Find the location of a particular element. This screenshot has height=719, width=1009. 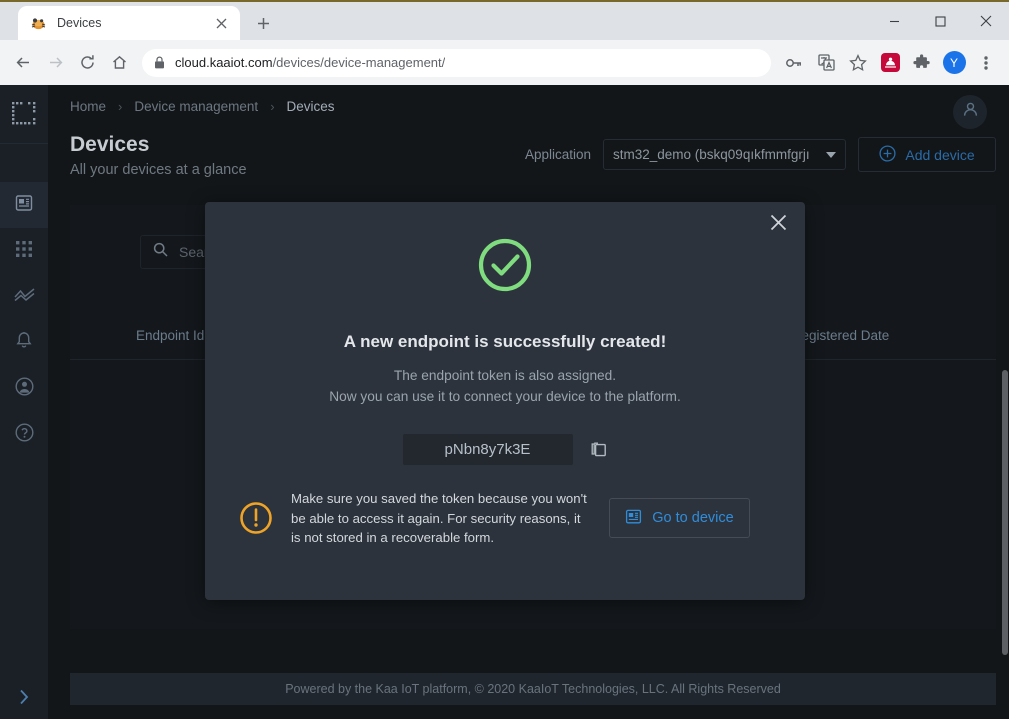

close-icon is located at coordinates (778, 225).